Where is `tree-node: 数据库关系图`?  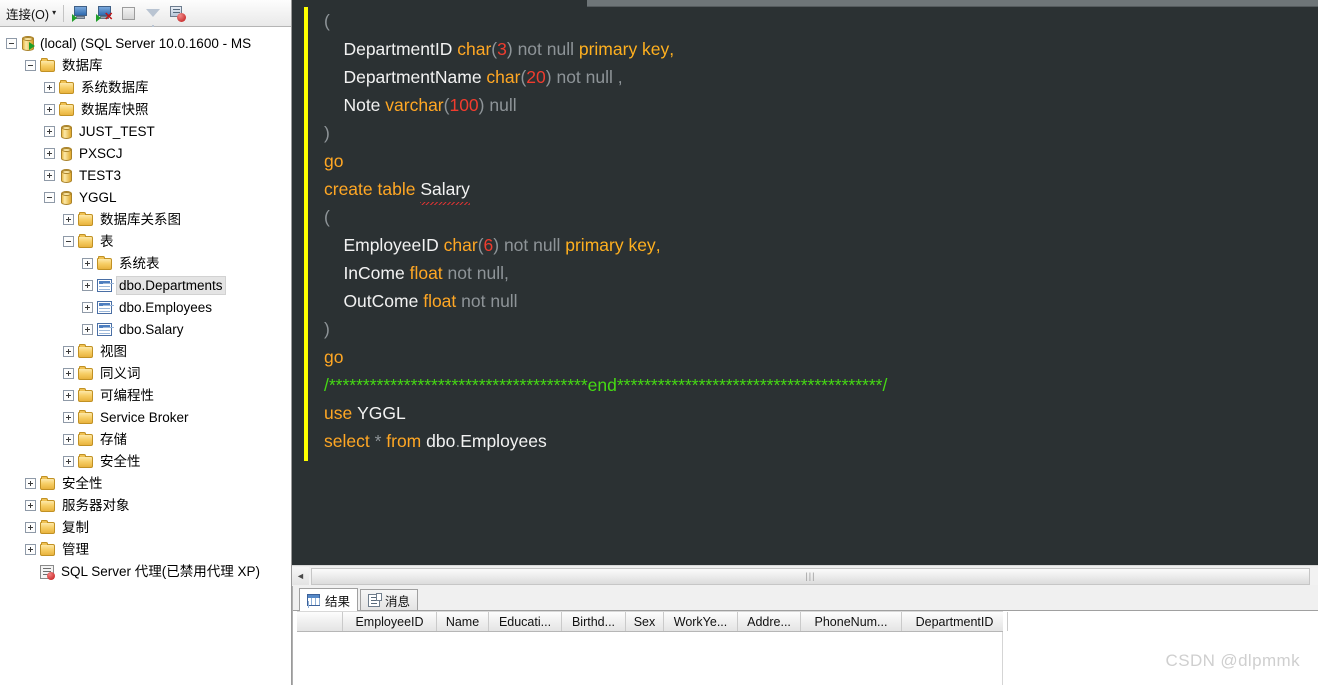 tree-node: 数据库关系图 is located at coordinates (145, 219).